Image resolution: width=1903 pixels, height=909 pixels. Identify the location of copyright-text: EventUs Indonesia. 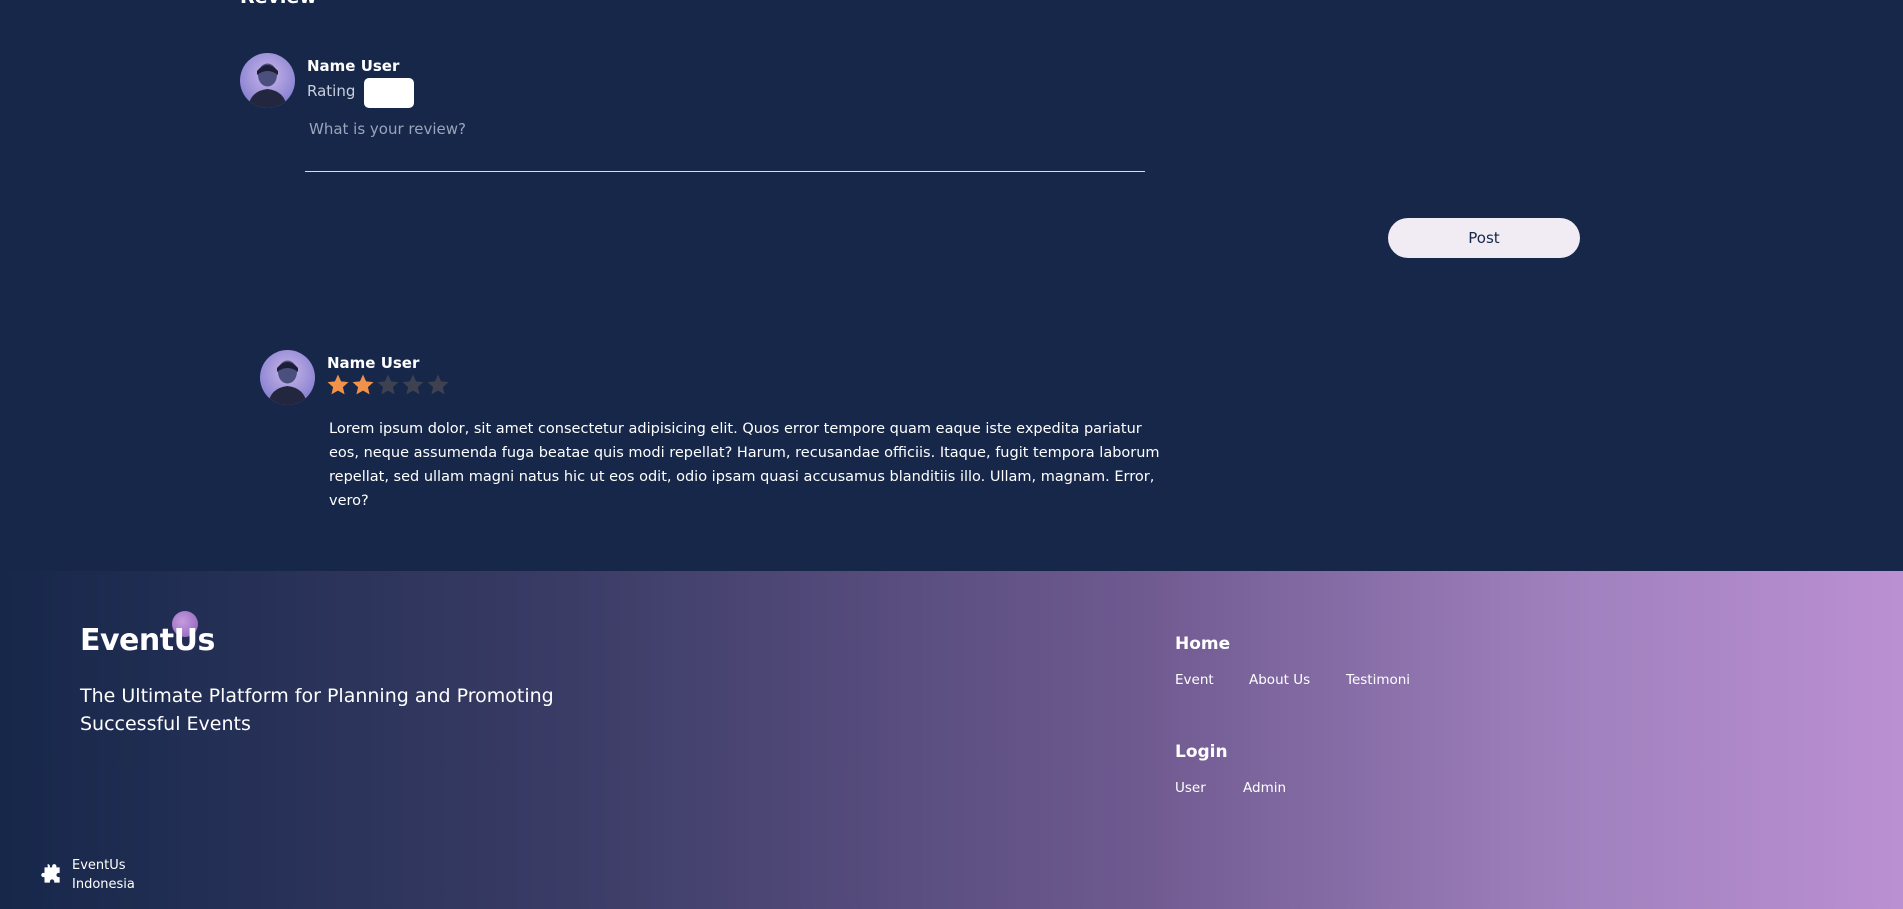
(103, 875).